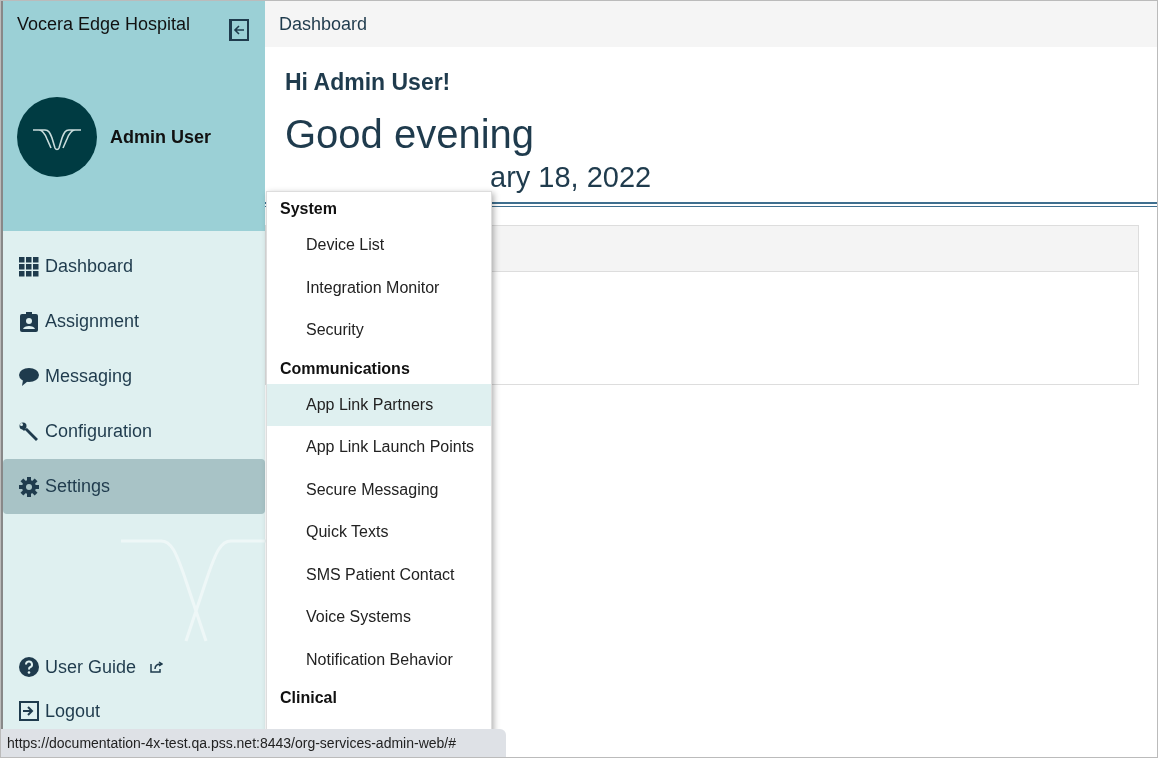  I want to click on organization-name: Vocera Edge Hospital, so click(104, 24).